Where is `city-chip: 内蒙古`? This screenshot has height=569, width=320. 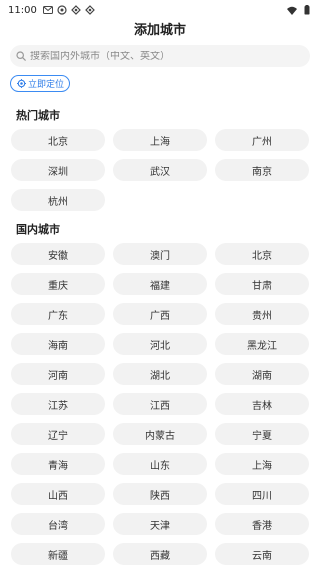 city-chip: 内蒙古 is located at coordinates (160, 434).